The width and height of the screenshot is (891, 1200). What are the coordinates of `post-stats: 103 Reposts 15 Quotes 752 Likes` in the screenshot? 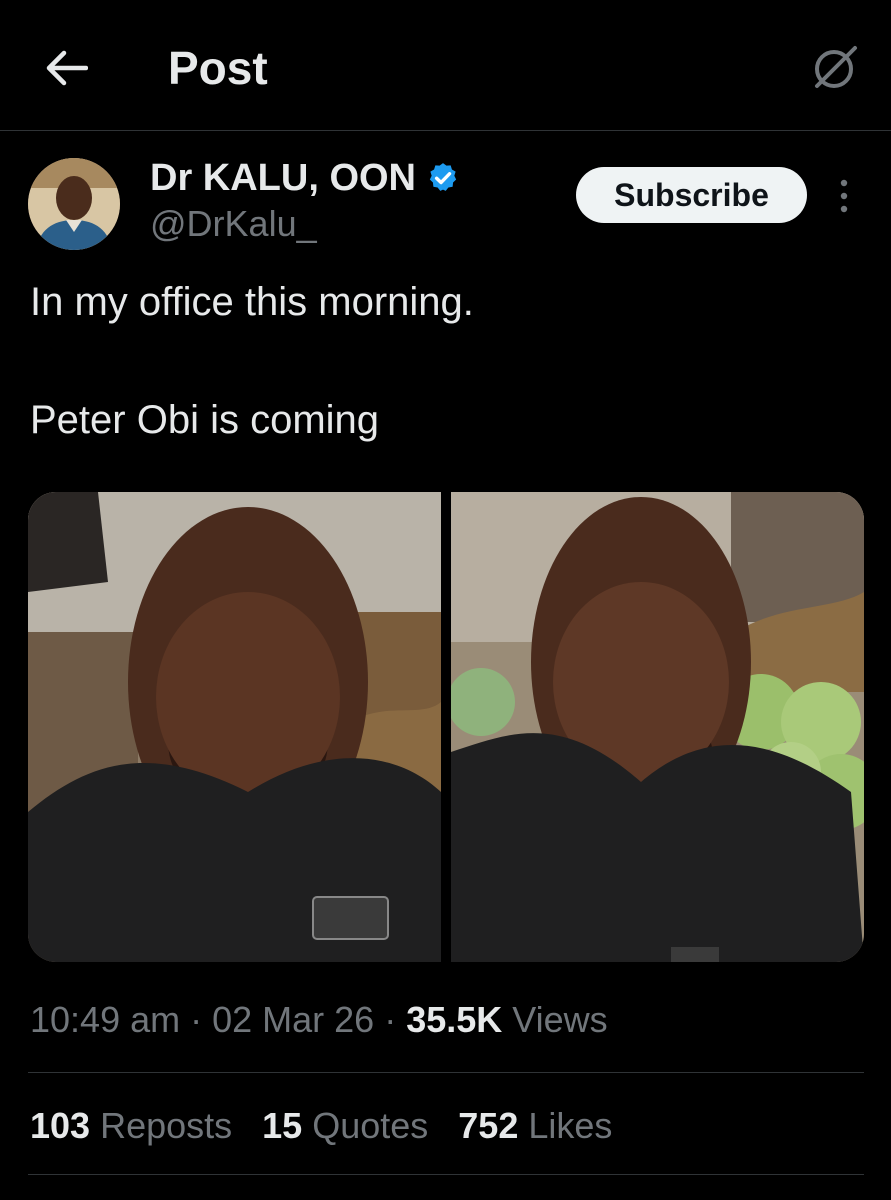 It's located at (321, 1126).